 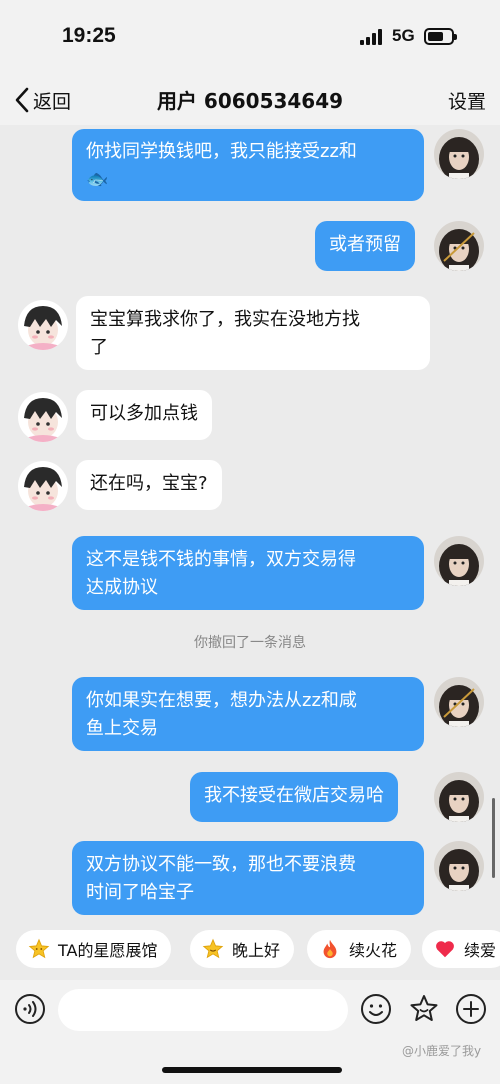 What do you see at coordinates (108, 950) in the screenshot?
I see `chip-label: TA的星愿展馆` at bounding box center [108, 950].